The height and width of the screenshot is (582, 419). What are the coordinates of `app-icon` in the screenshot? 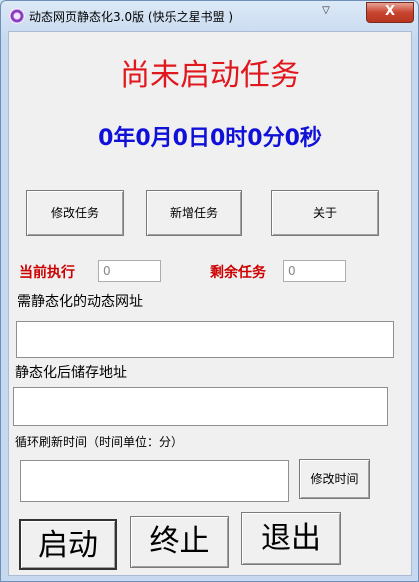 It's located at (17, 16).